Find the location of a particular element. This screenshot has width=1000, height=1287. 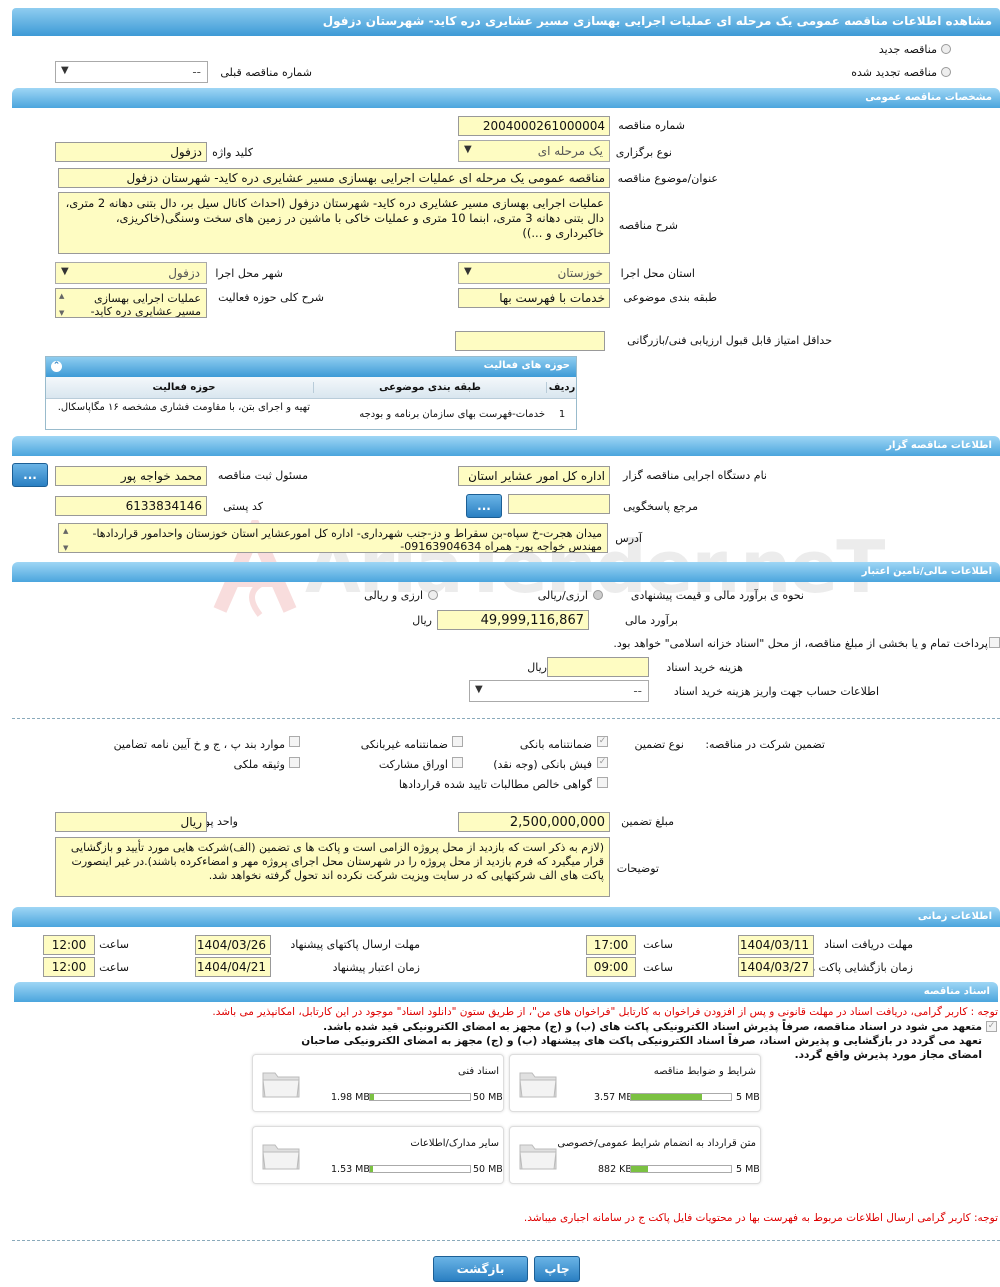

description-label: شرح مناقصه is located at coordinates (648, 225).